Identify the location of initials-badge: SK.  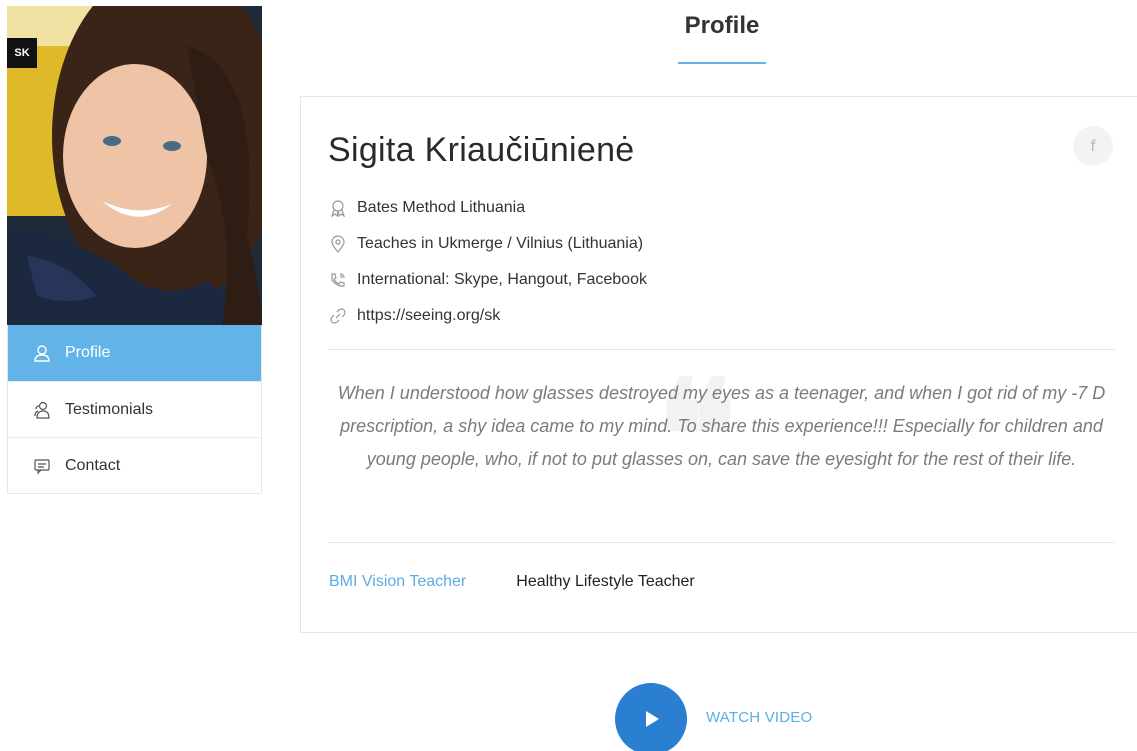
(22, 53).